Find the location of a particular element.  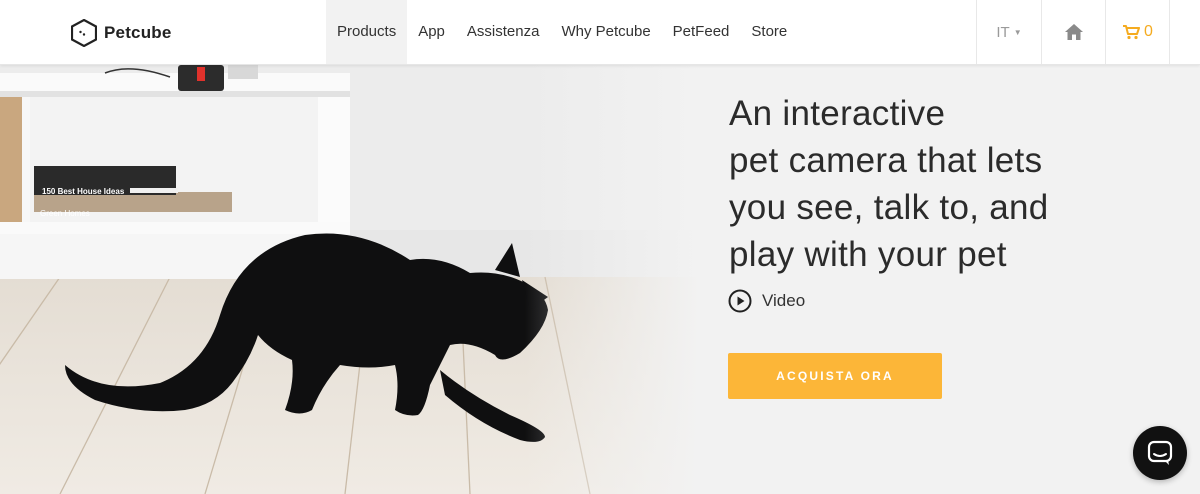

nav-why-petcube: Why Petcube is located at coordinates (605, 32).